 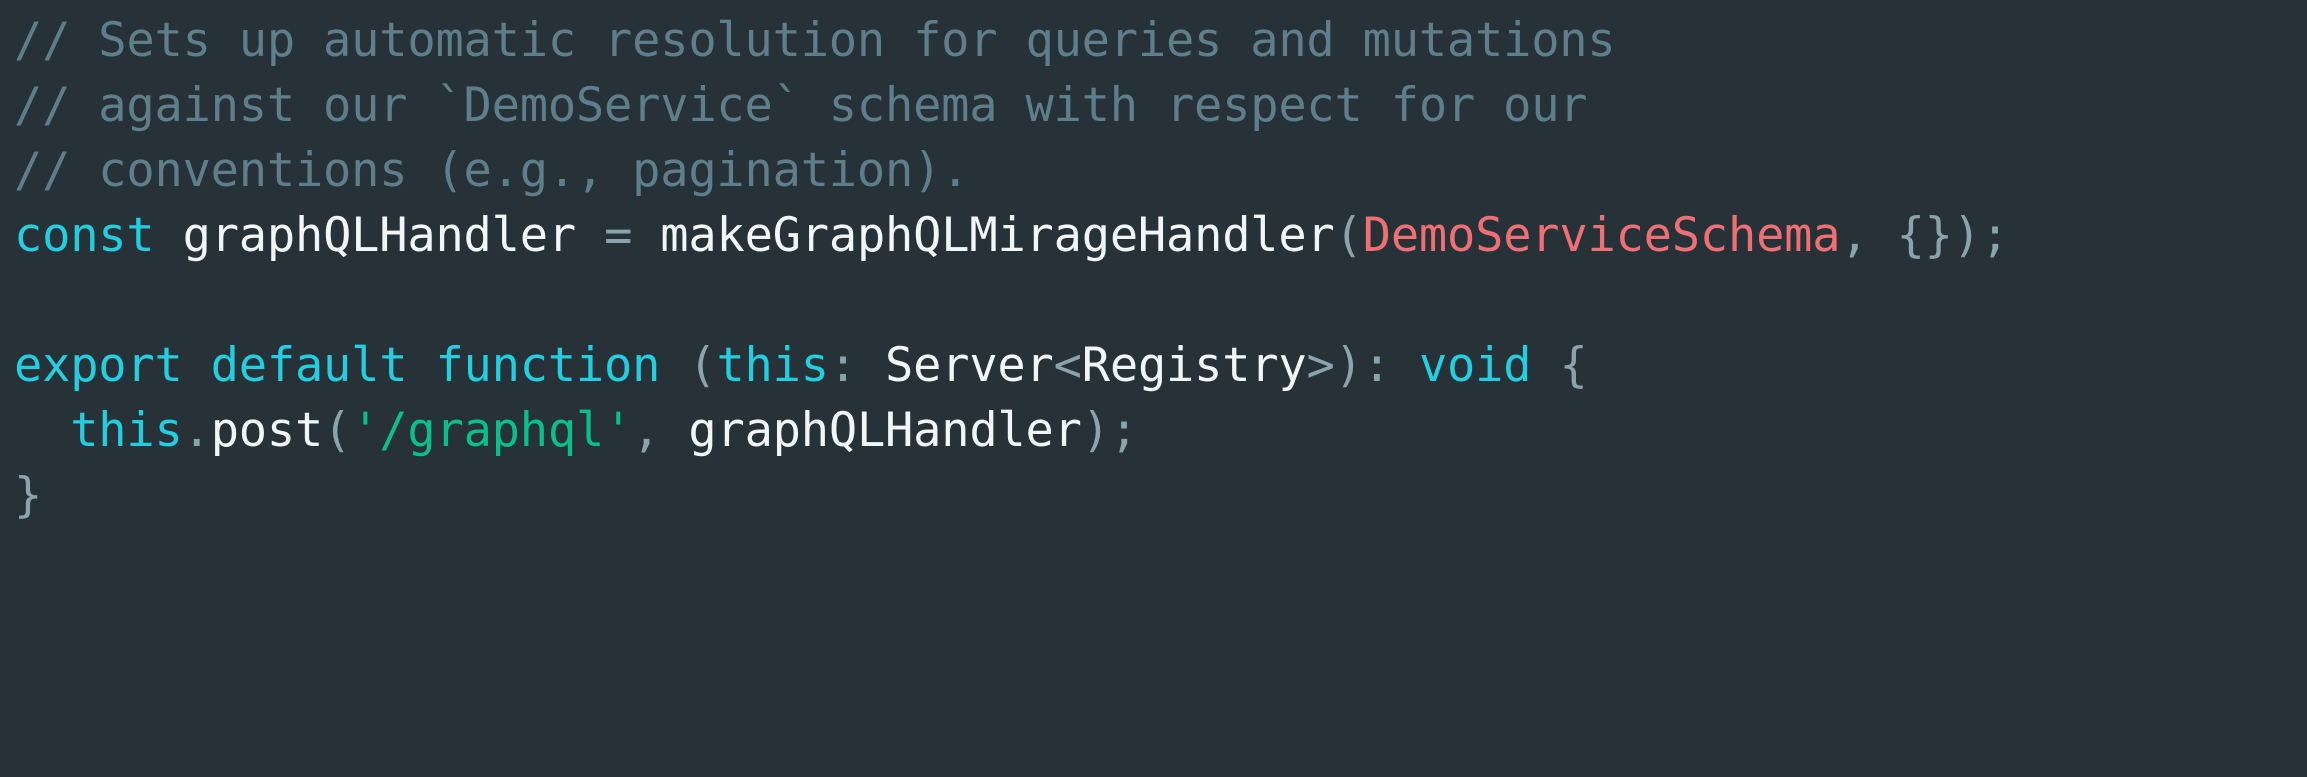 I want to click on code-token-ident: Registry, so click(x=1194, y=365).